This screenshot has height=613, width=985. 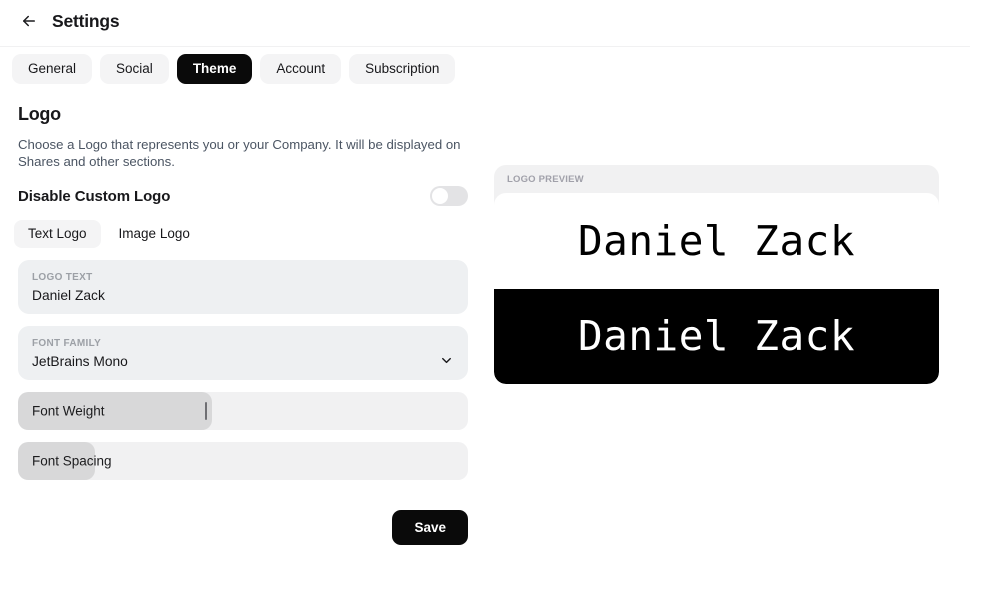 I want to click on page-header: Settings, so click(x=492, y=23).